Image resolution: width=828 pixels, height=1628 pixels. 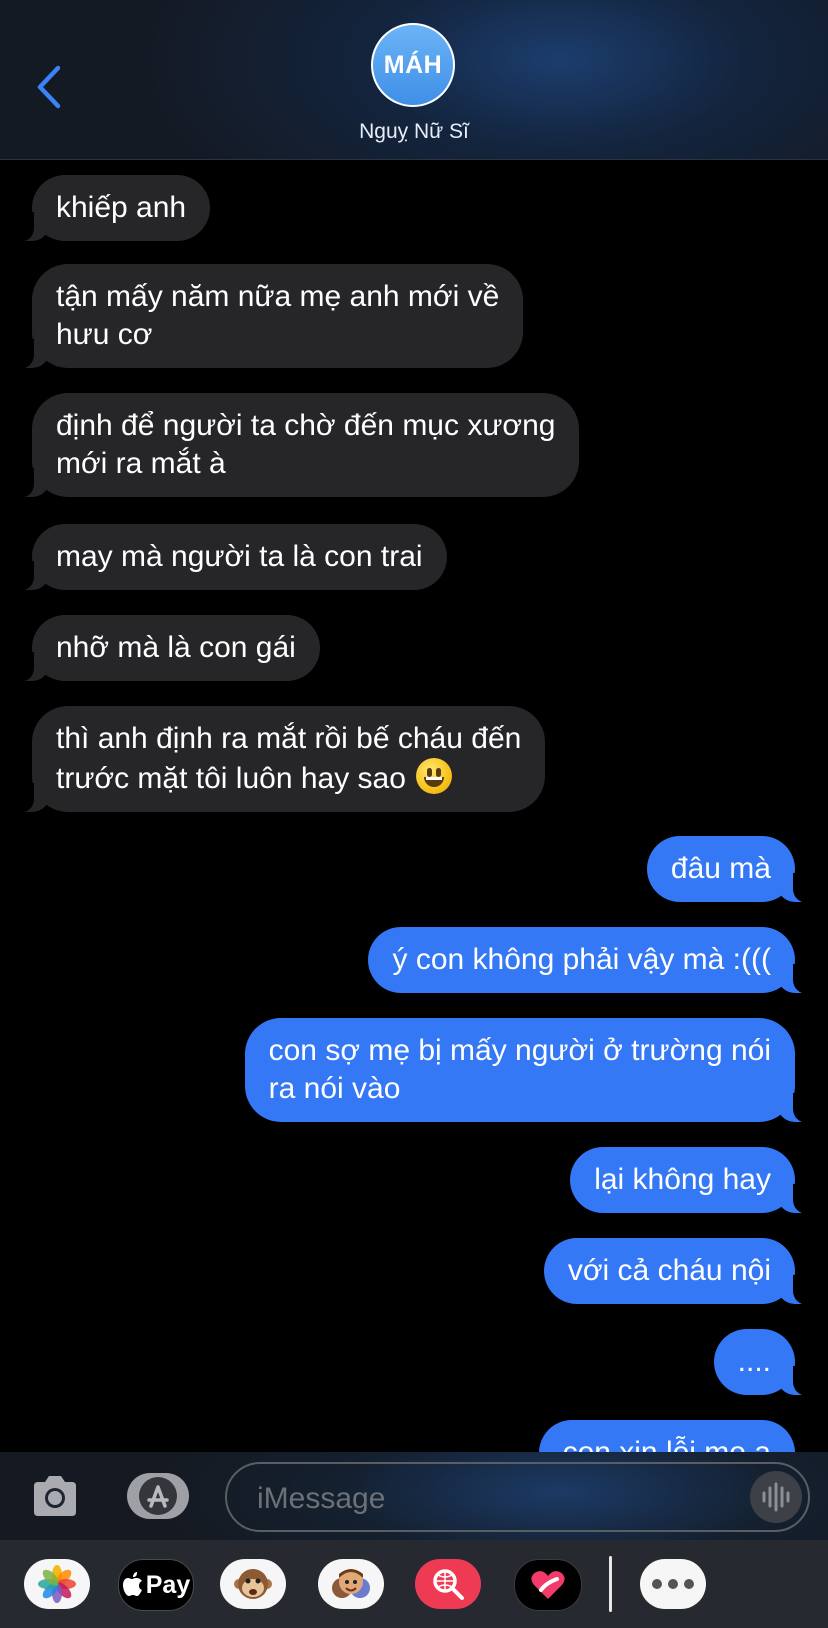 What do you see at coordinates (306, 425) in the screenshot?
I see `message-text: định để người ta chờ đến mục xương` at bounding box center [306, 425].